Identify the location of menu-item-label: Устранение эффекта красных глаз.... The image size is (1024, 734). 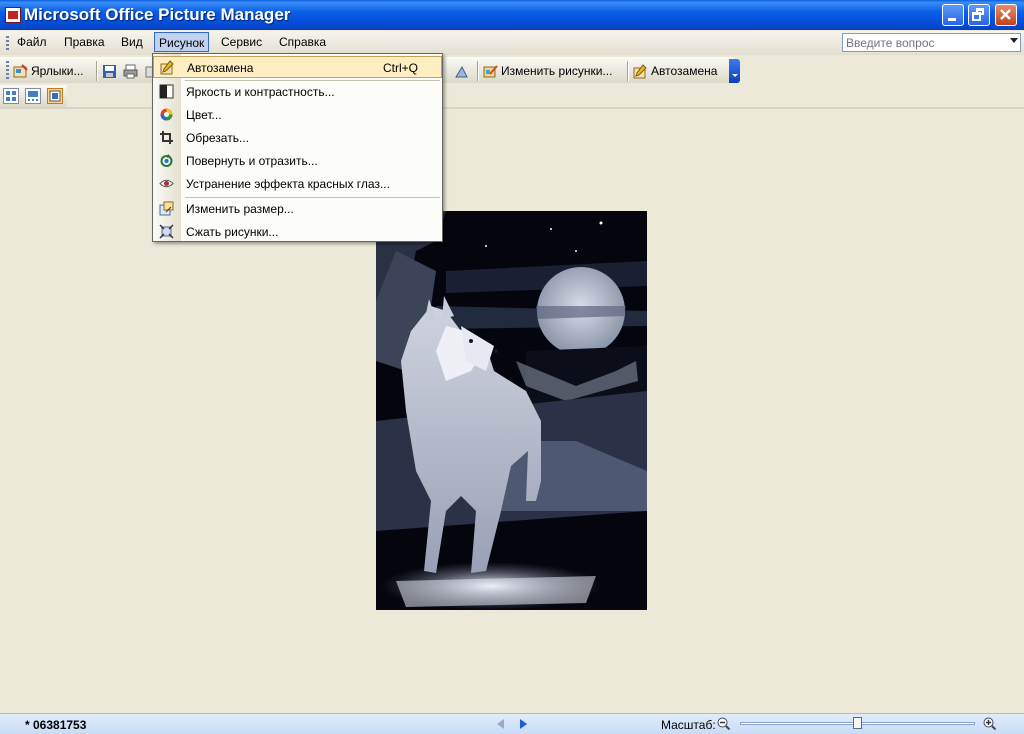
(288, 184).